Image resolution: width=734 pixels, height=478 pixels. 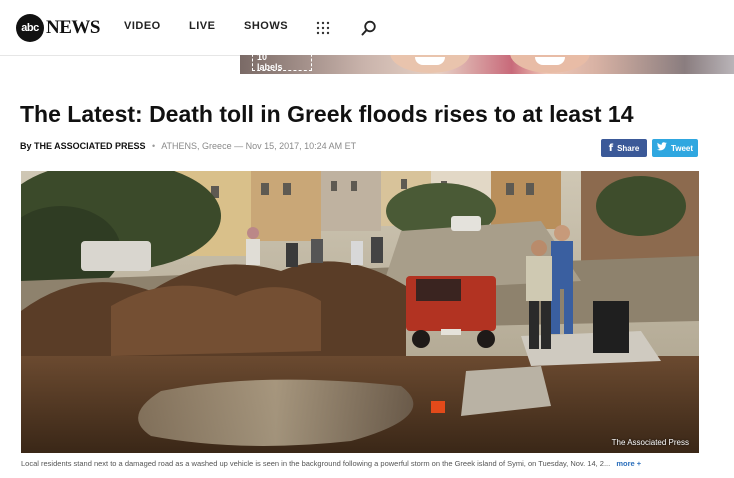 I want to click on search-icon, so click(x=369, y=28).